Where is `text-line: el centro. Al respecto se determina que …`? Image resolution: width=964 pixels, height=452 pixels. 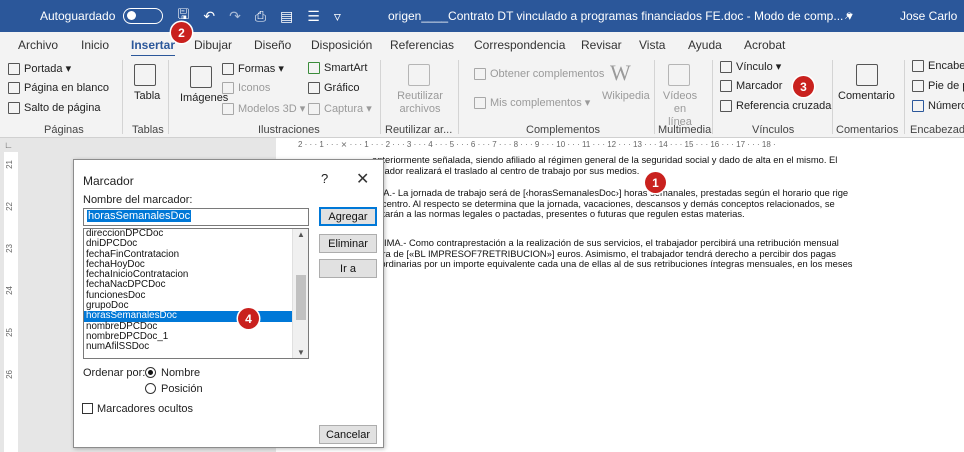
text-line: el centro. Al respecto se determina que … is located at coordinates (603, 203).